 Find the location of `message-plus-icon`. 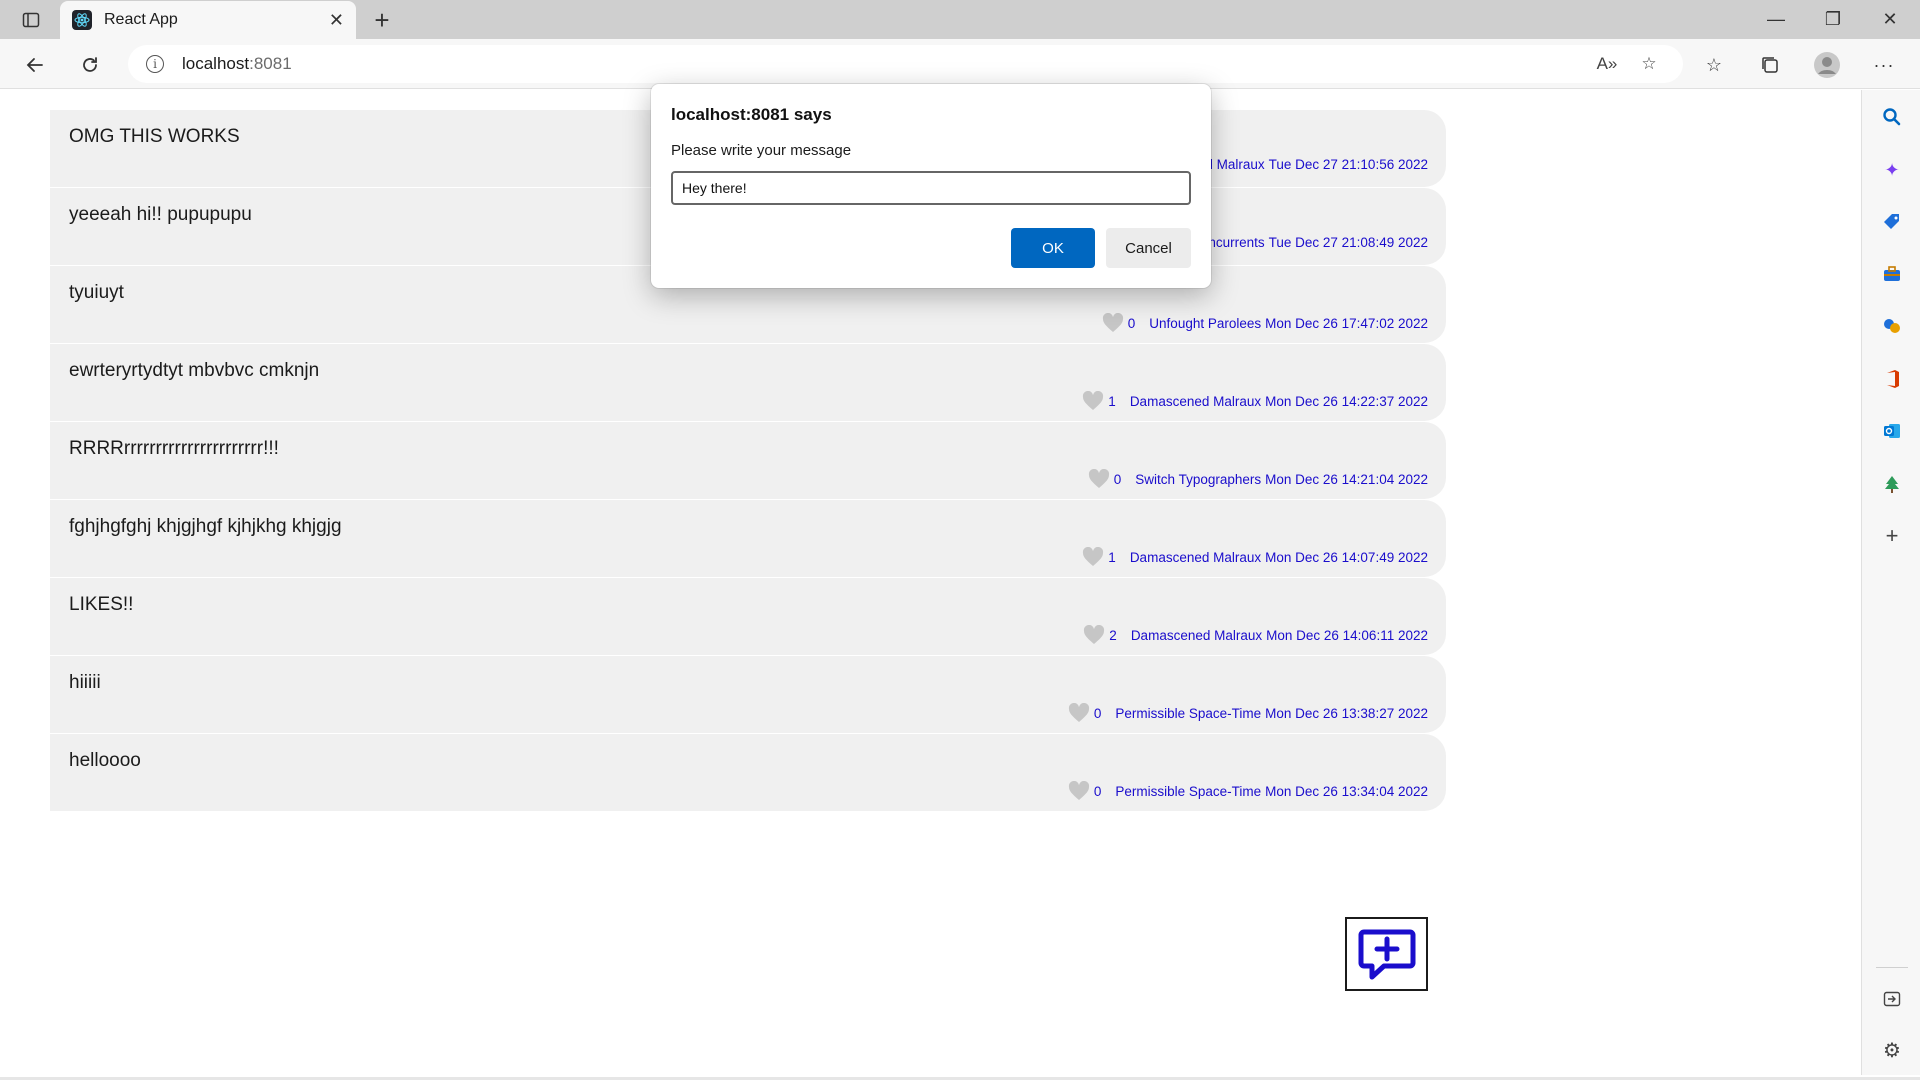

message-plus-icon is located at coordinates (1386, 954).